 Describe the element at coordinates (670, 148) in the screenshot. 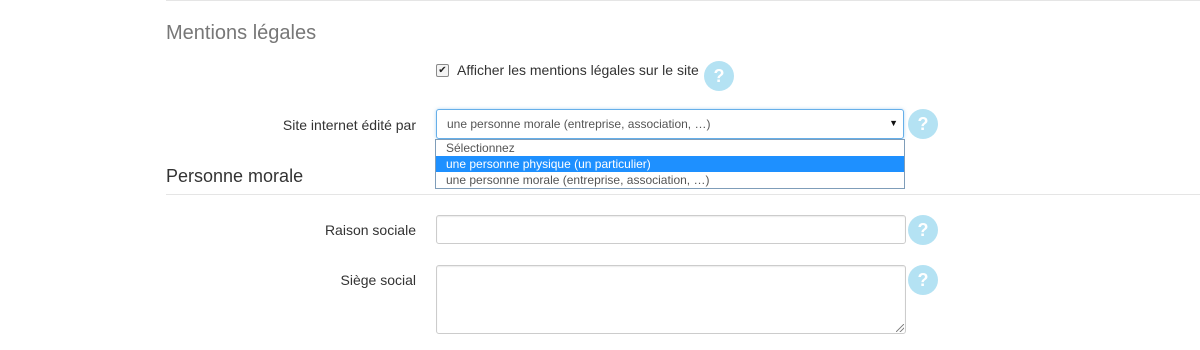

I see `dropdown-option-selectionnez: Sélectionnez` at that location.